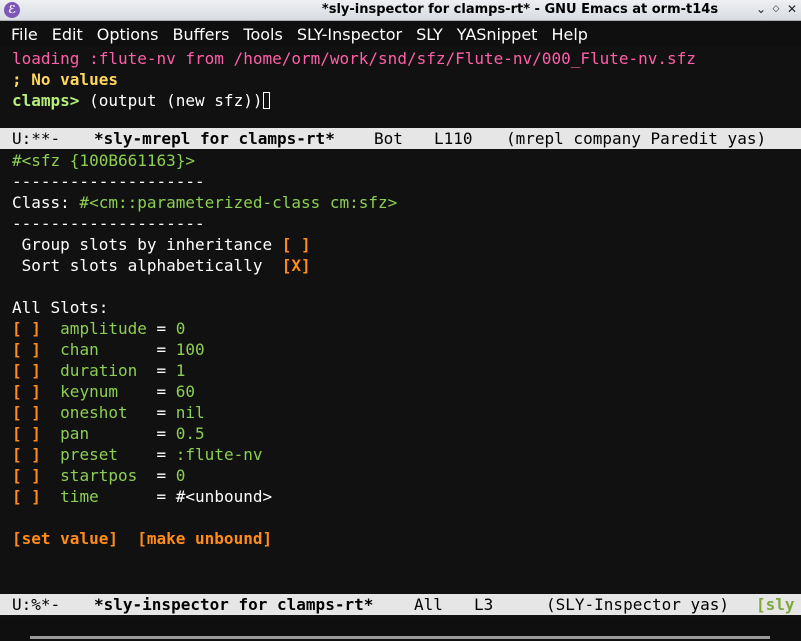  I want to click on modeline-position: All, so click(428, 604).